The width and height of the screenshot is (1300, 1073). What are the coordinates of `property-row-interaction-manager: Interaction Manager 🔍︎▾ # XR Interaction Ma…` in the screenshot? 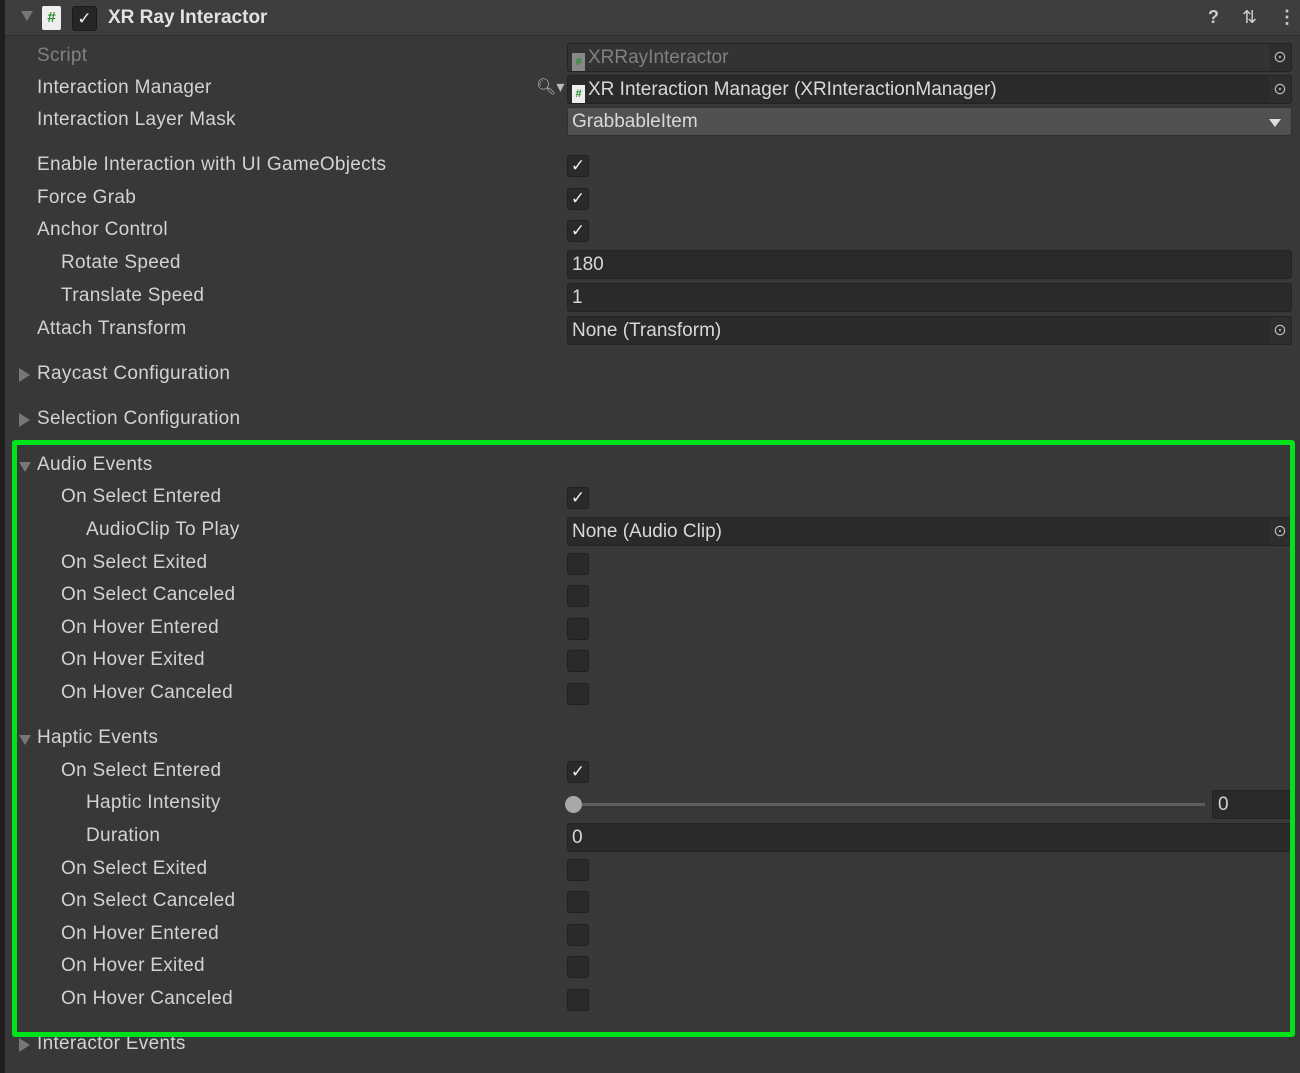 It's located at (650, 89).